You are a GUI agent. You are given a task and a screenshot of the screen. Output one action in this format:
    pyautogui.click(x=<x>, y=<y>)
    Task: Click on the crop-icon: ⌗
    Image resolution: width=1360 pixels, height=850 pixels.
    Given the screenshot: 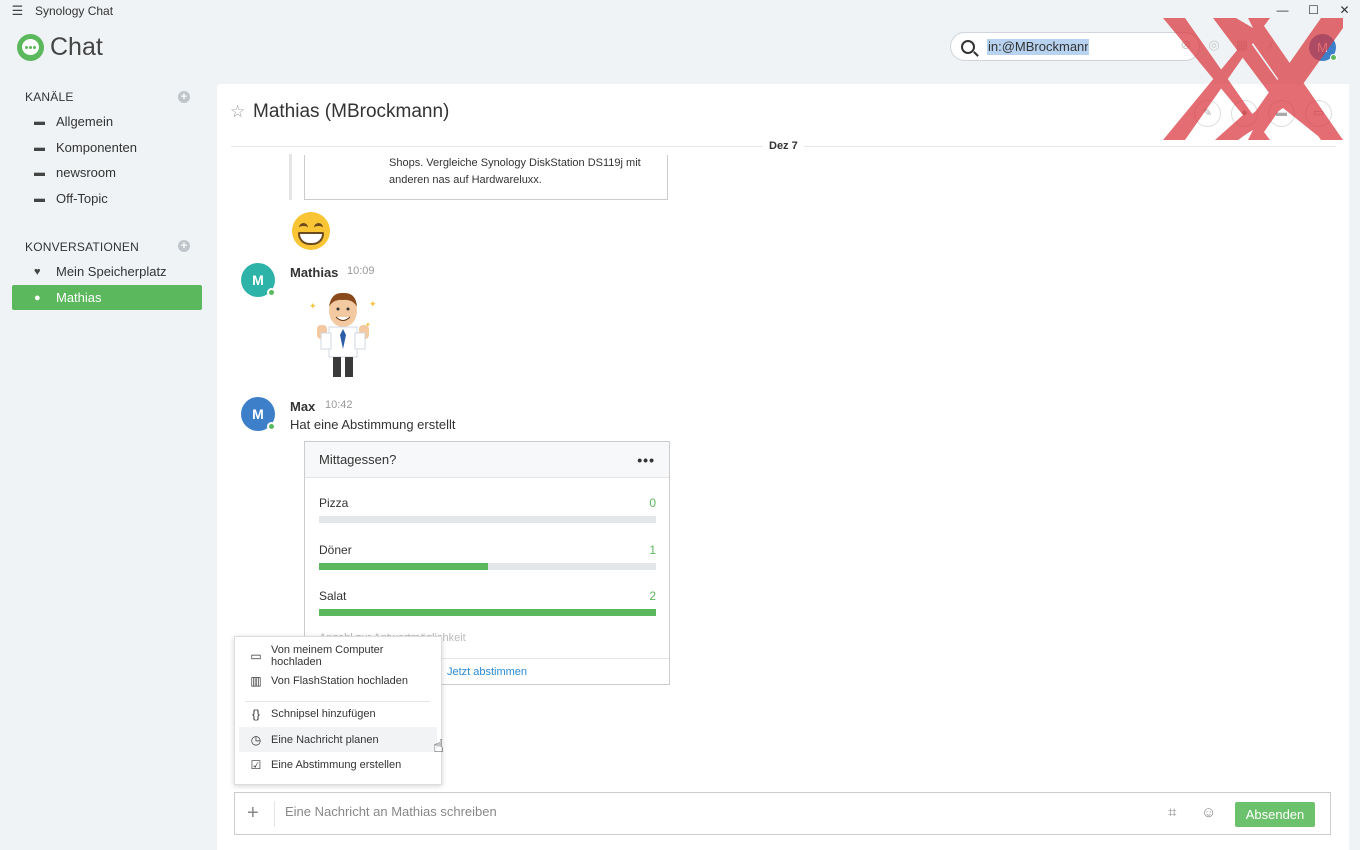 What is the action you would take?
    pyautogui.click(x=1172, y=812)
    